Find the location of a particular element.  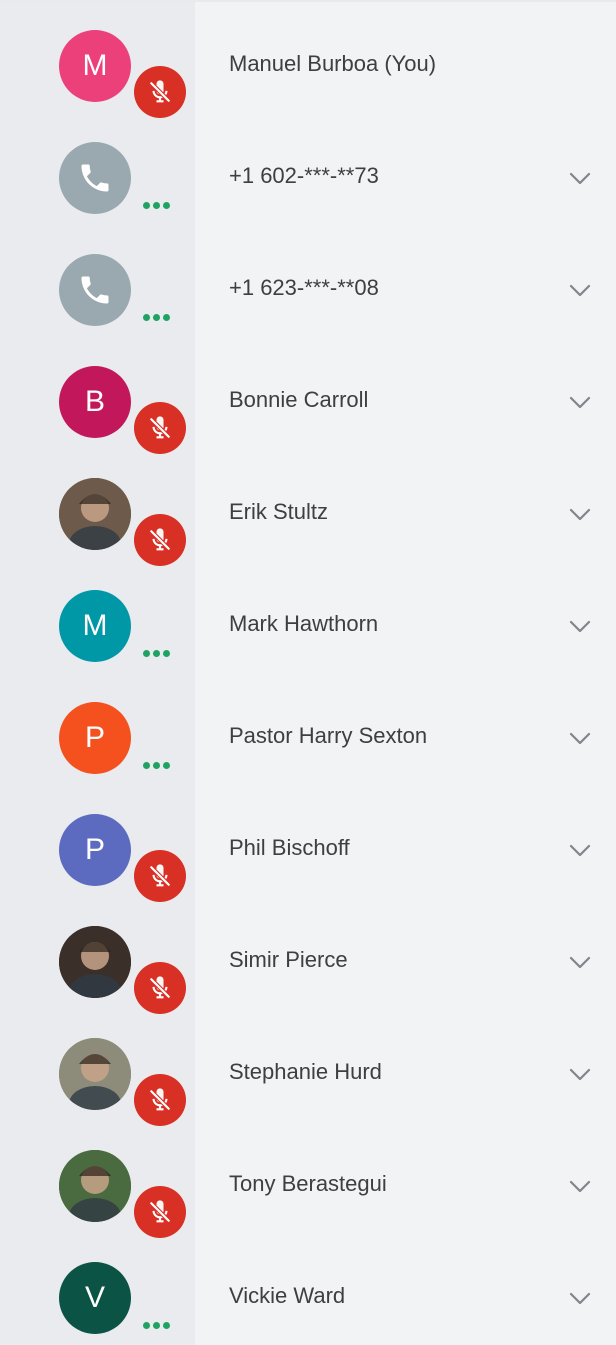

participant-row: B Bonnie Carroll is located at coordinates (308, 402).